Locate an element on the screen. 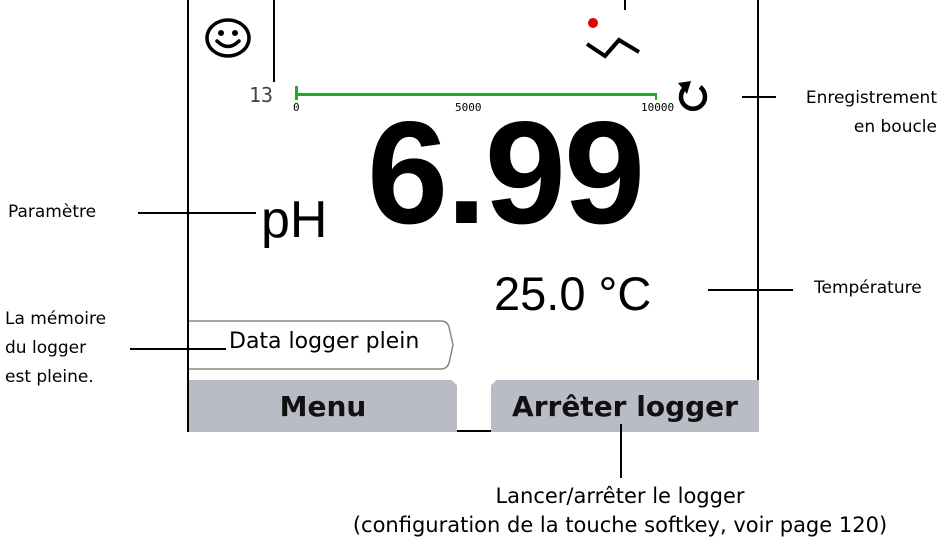 Image resolution: width=947 pixels, height=547 pixels. callout-loop-recording: Enregistrement en boucle is located at coordinates (871, 112).